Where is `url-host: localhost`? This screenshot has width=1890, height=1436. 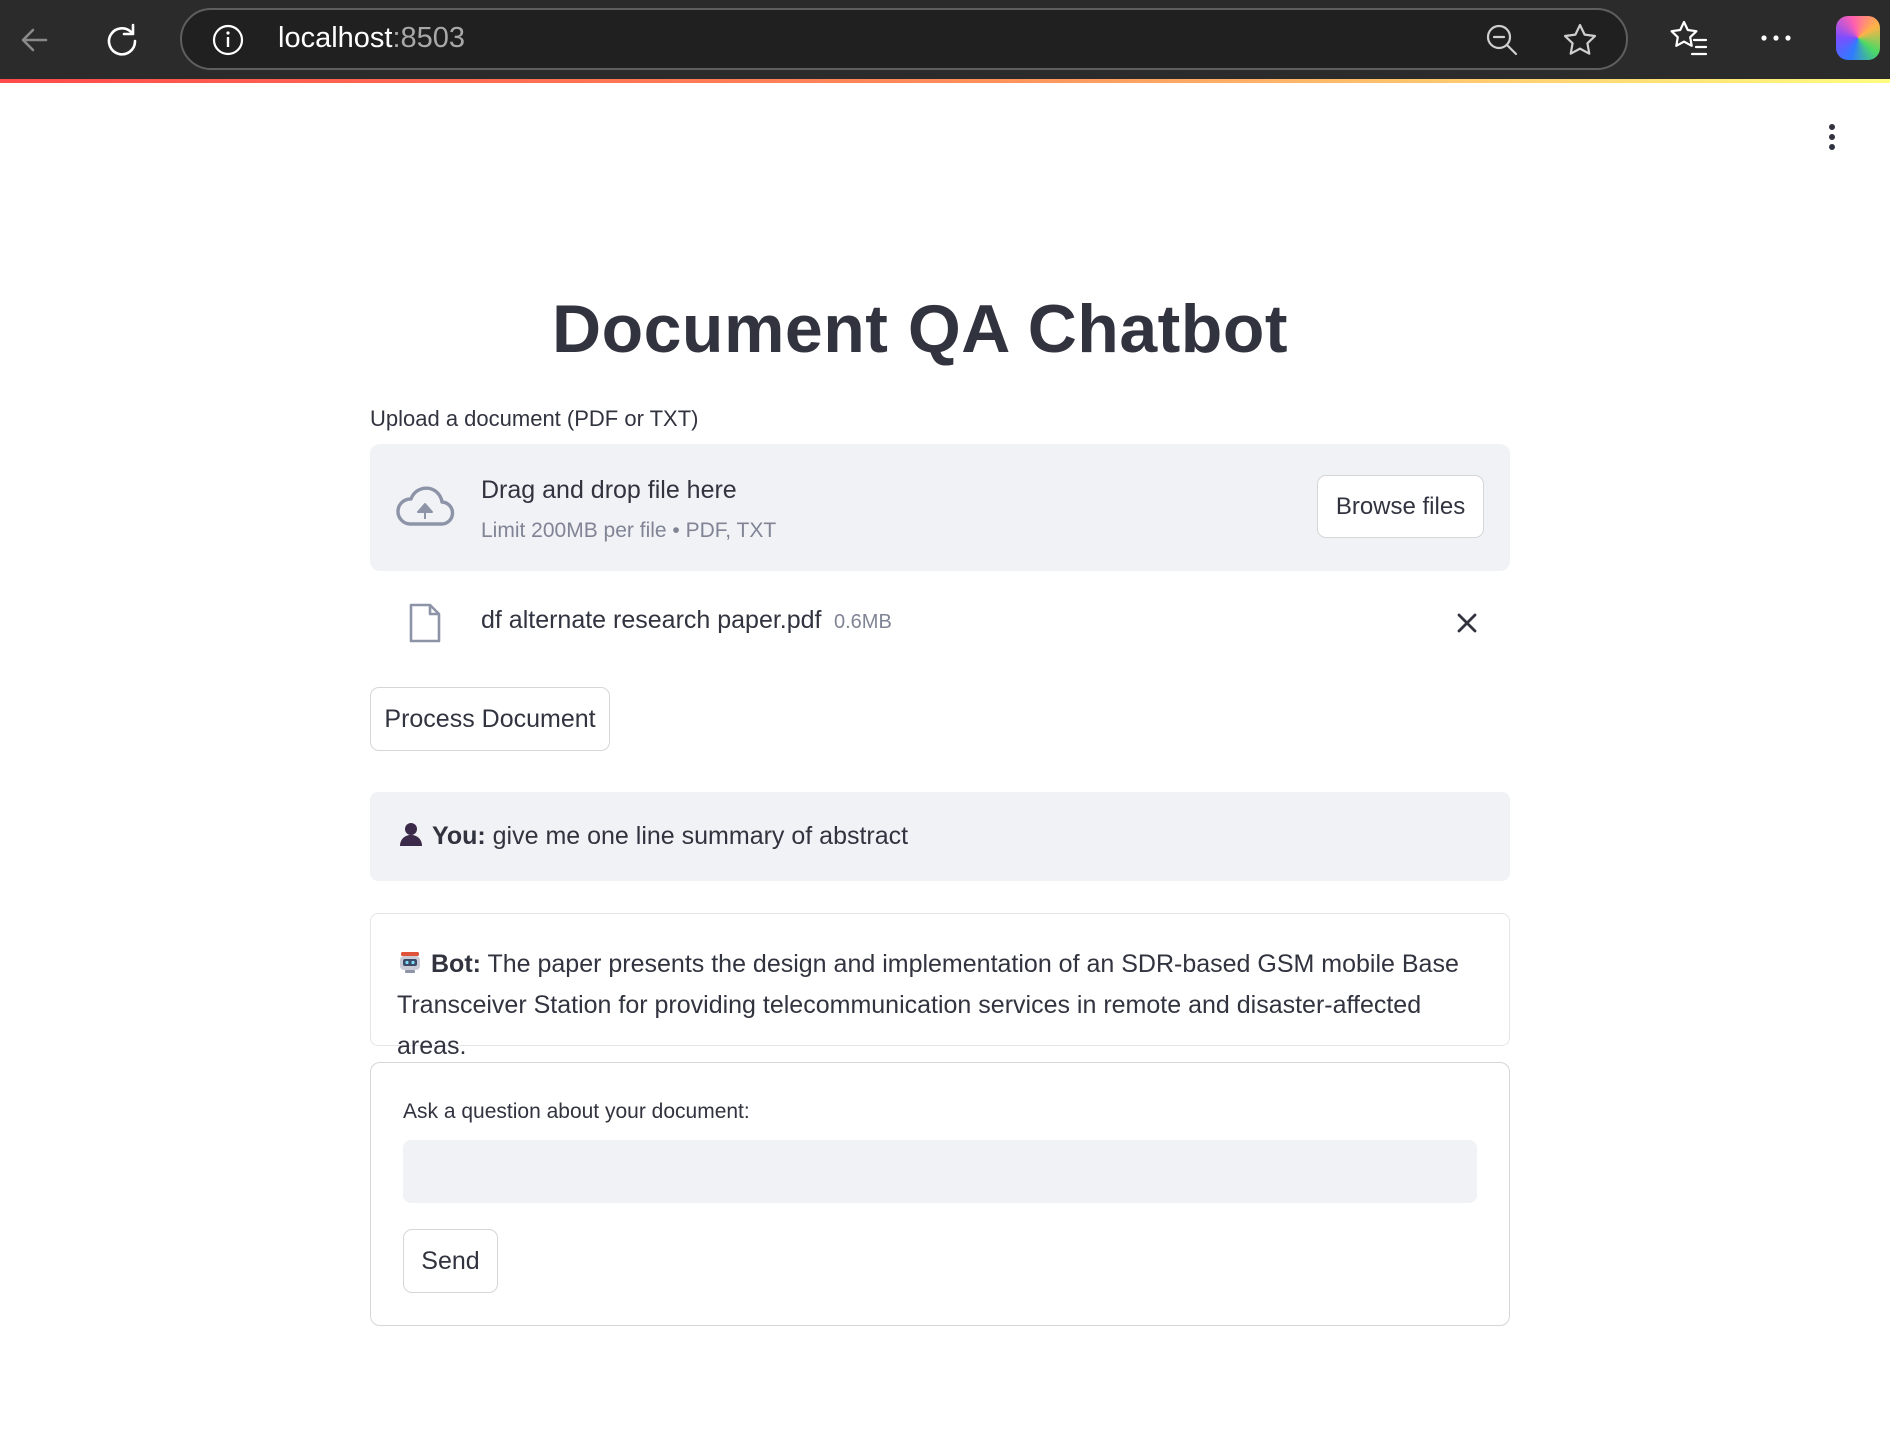 url-host: localhost is located at coordinates (335, 38).